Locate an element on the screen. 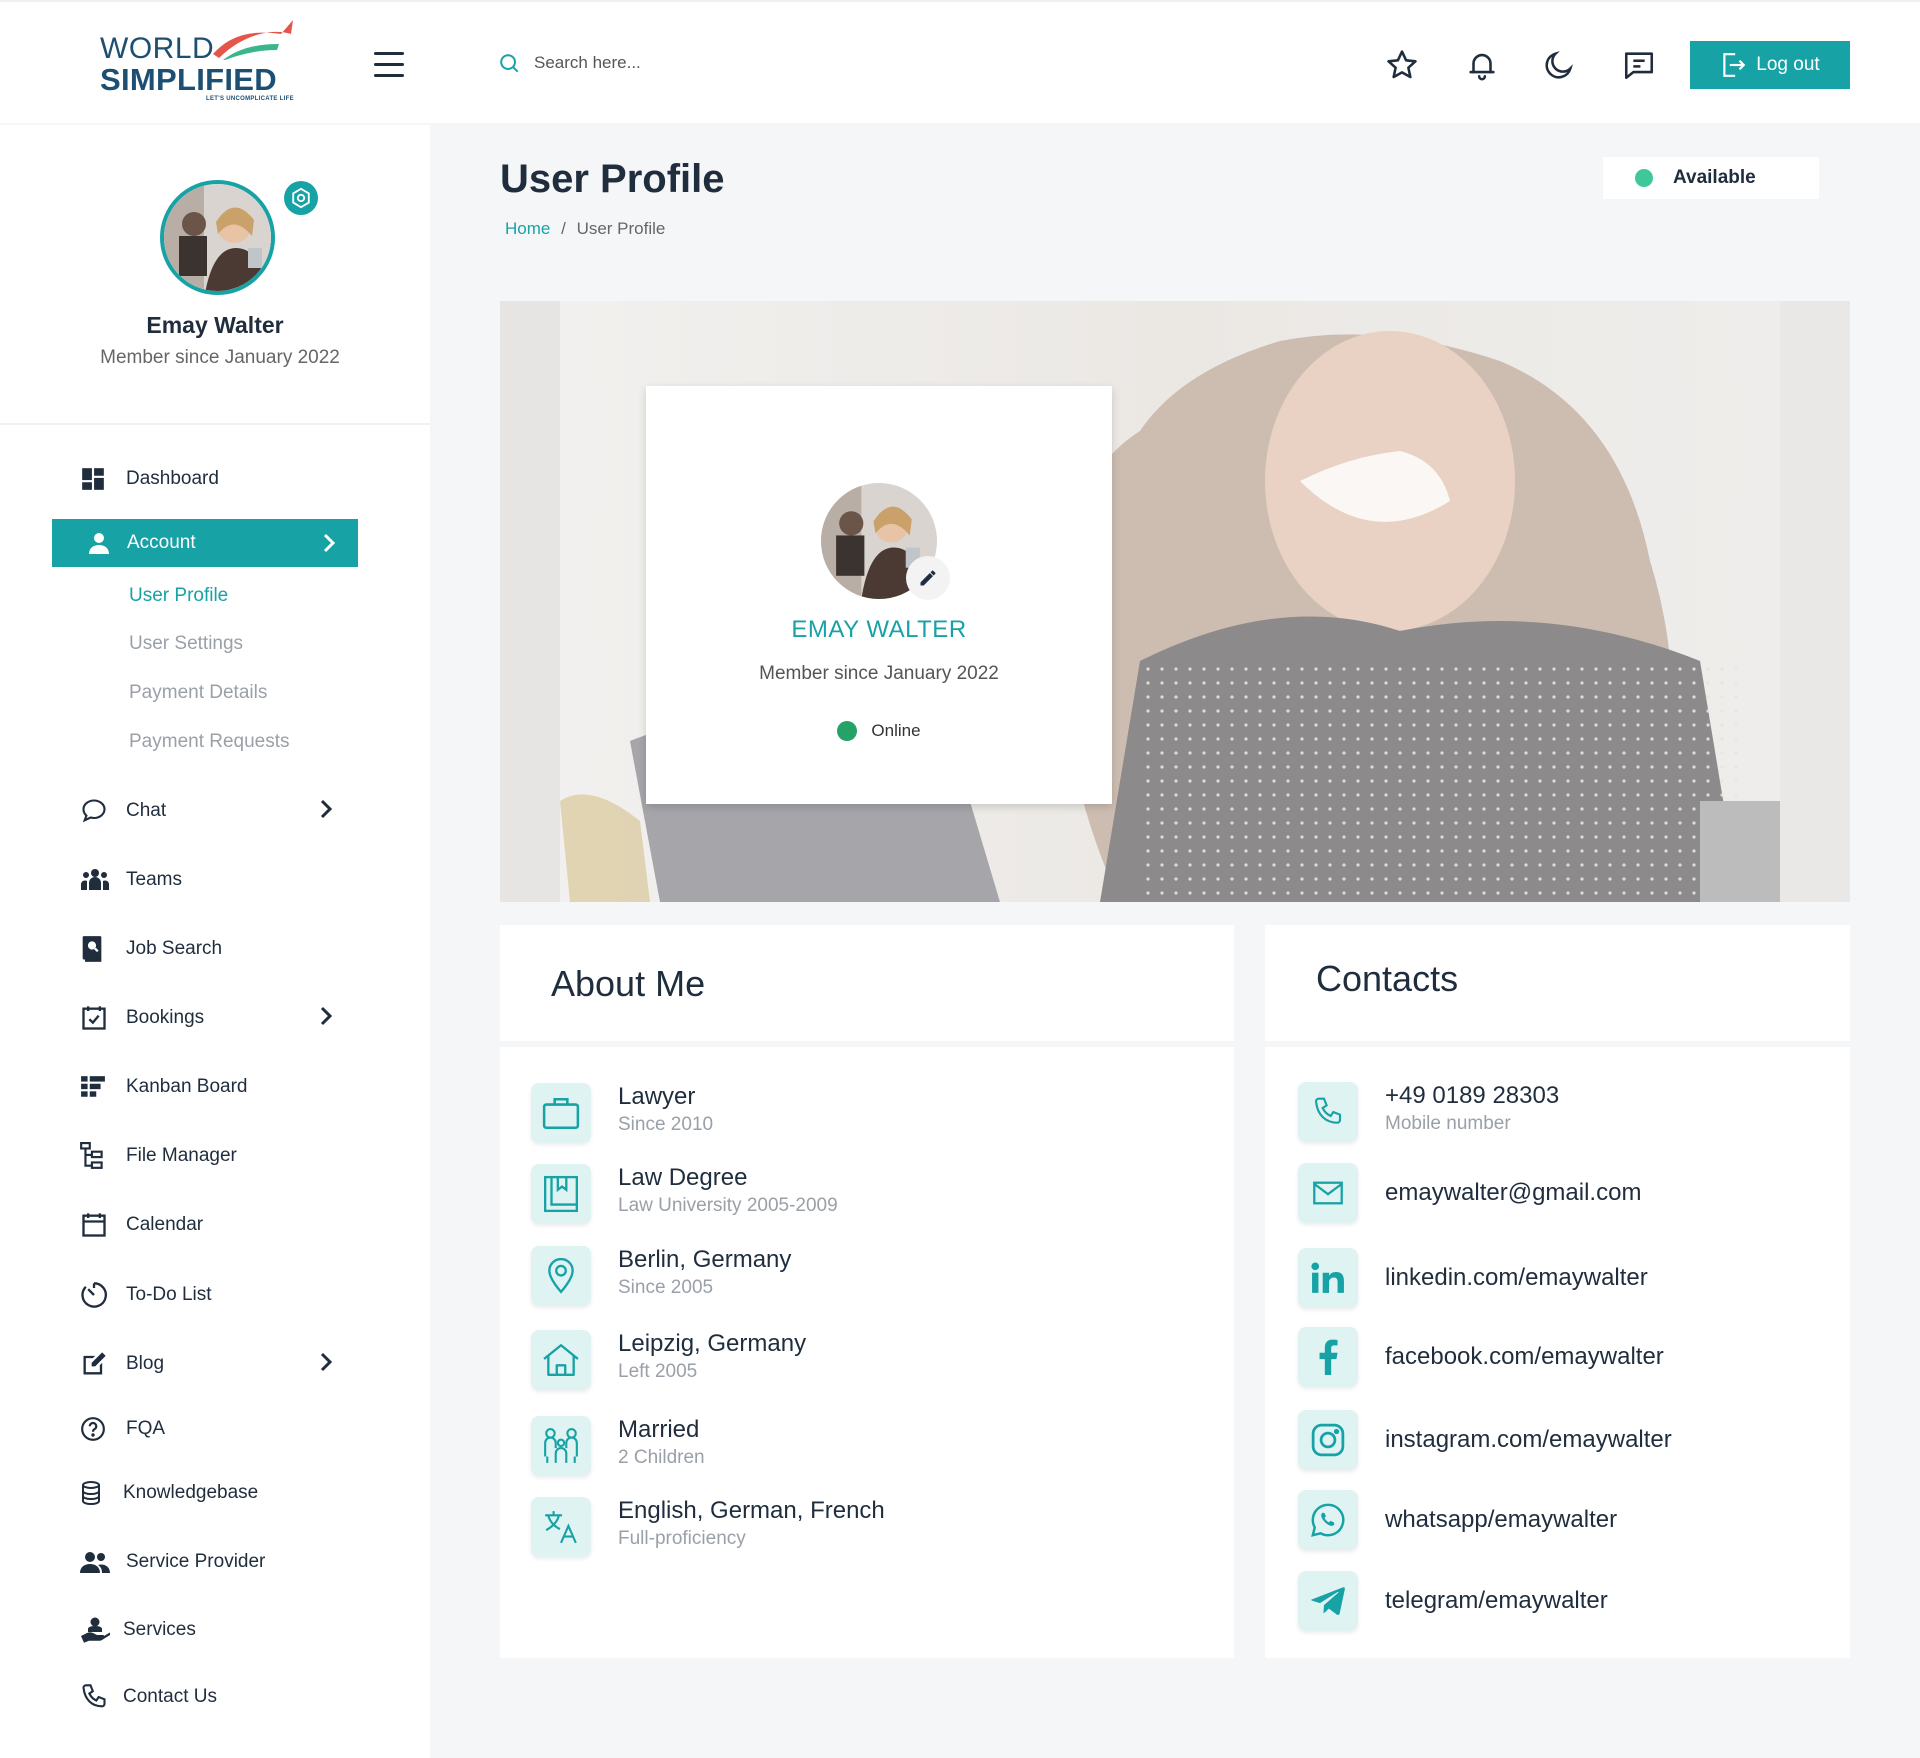  sidebar-item-label: Knowledgebase is located at coordinates (191, 1492).